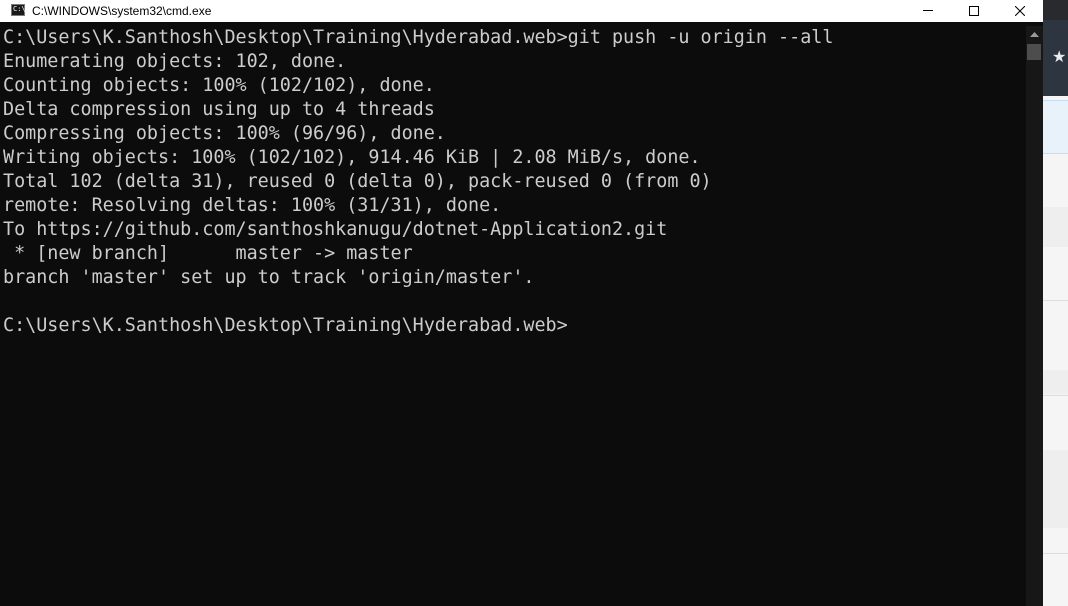  Describe the element at coordinates (1034, 316) in the screenshot. I see `vertical-scrollbar` at that location.